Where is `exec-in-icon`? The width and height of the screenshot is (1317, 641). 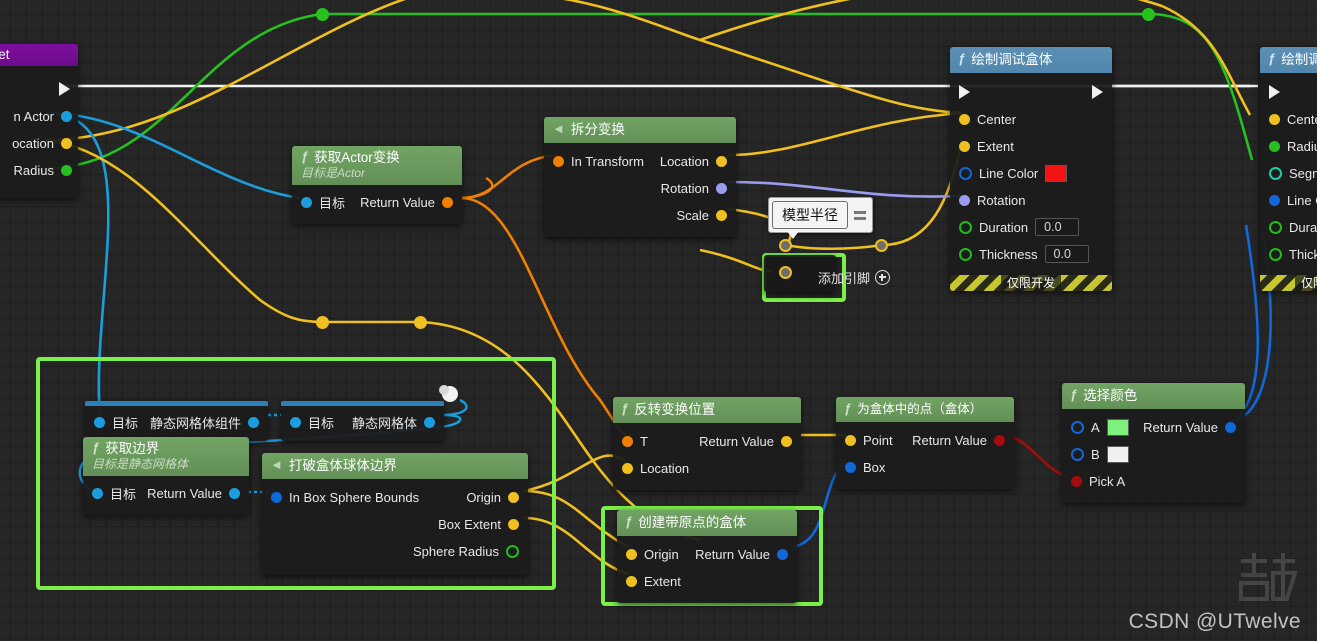
exec-in-icon is located at coordinates (1274, 92).